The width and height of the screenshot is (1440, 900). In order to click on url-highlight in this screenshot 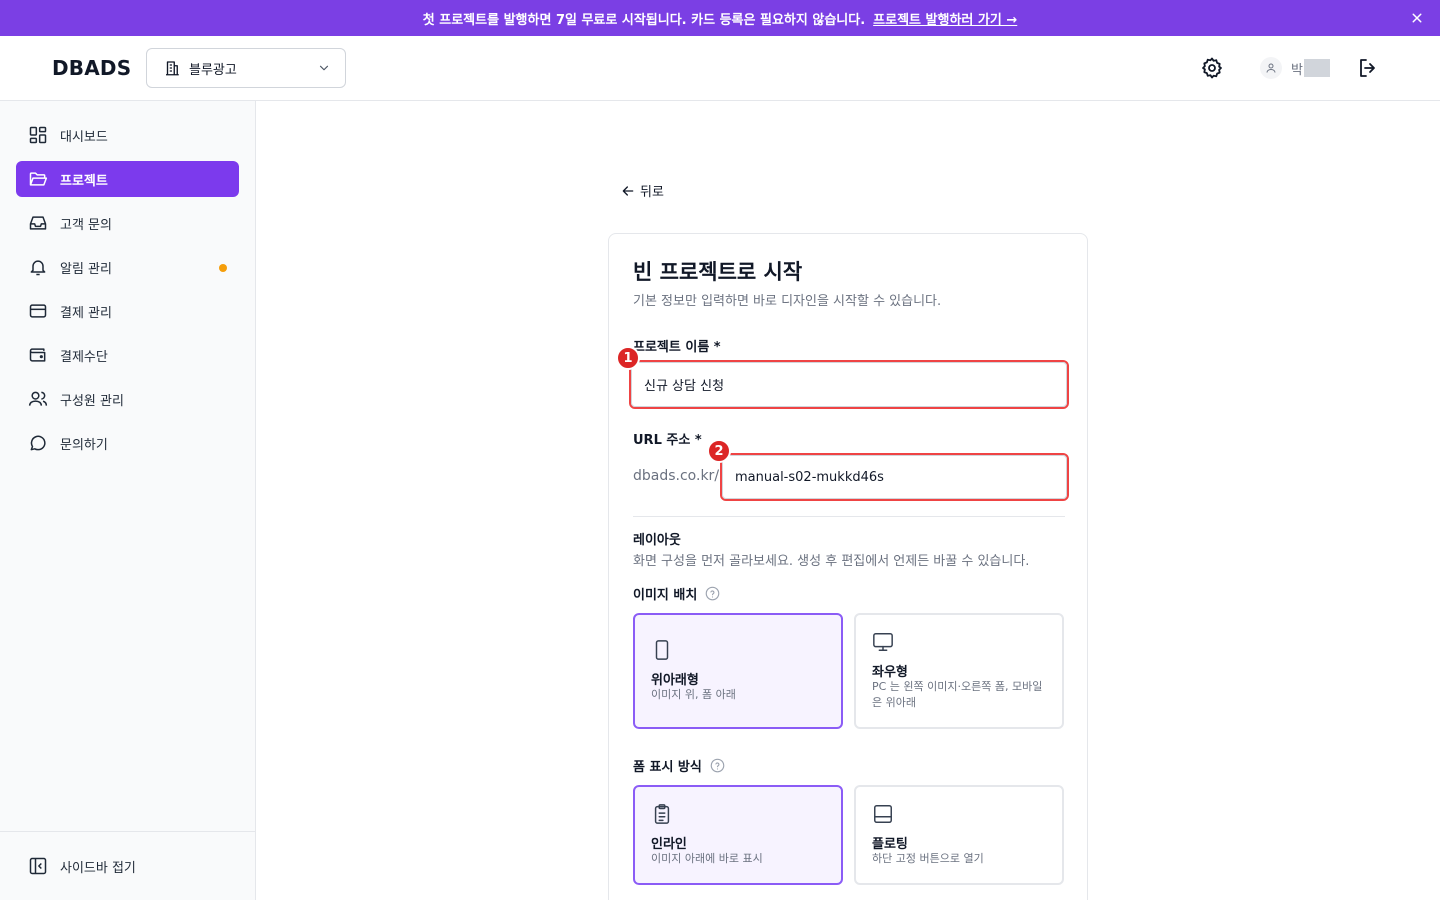, I will do `click(894, 477)`.